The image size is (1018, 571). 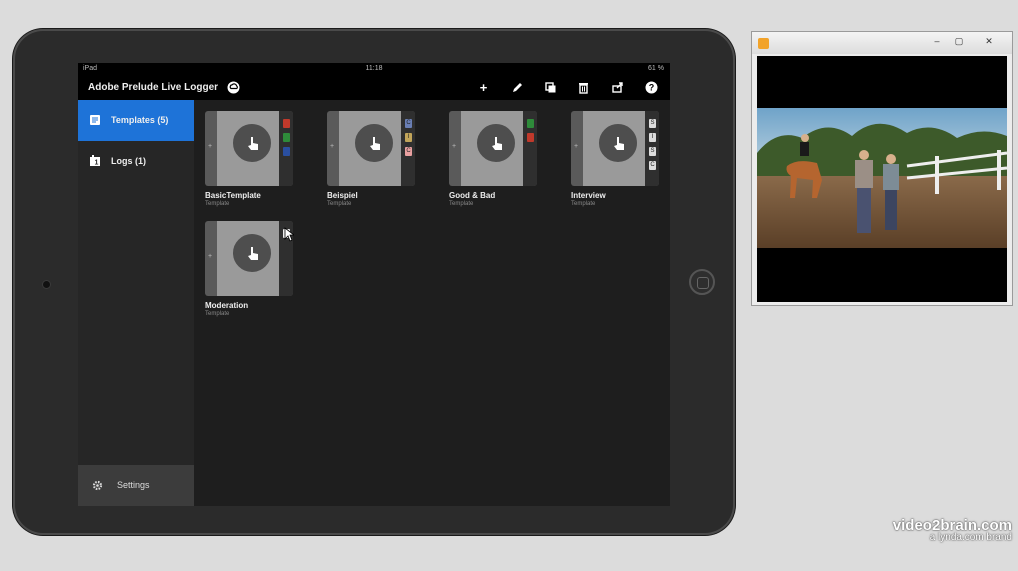 I want to click on home-button, so click(x=702, y=282).